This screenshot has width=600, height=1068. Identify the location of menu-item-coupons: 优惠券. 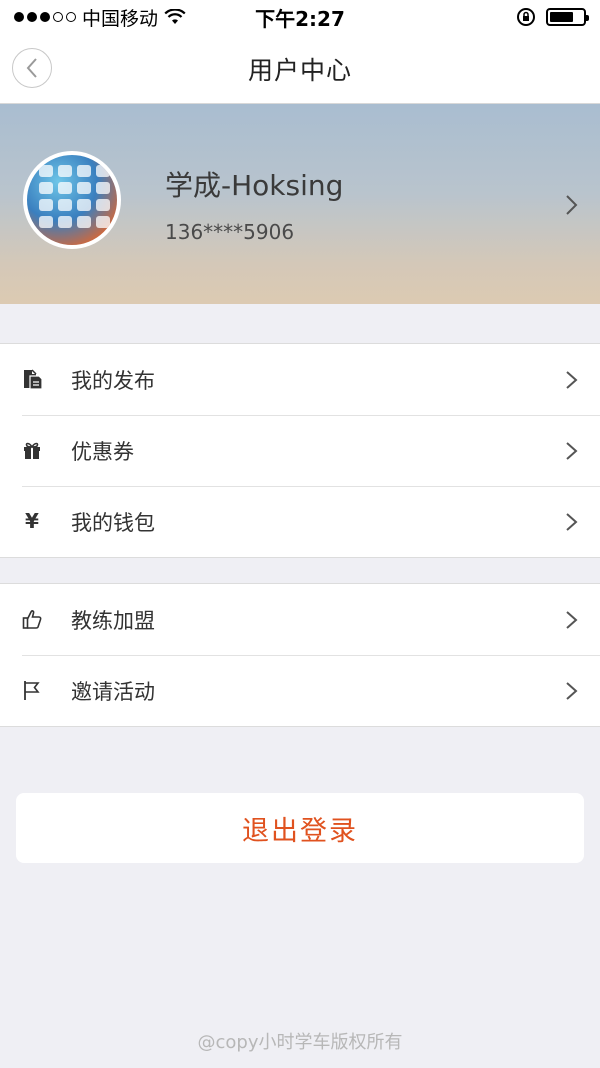
(300, 450).